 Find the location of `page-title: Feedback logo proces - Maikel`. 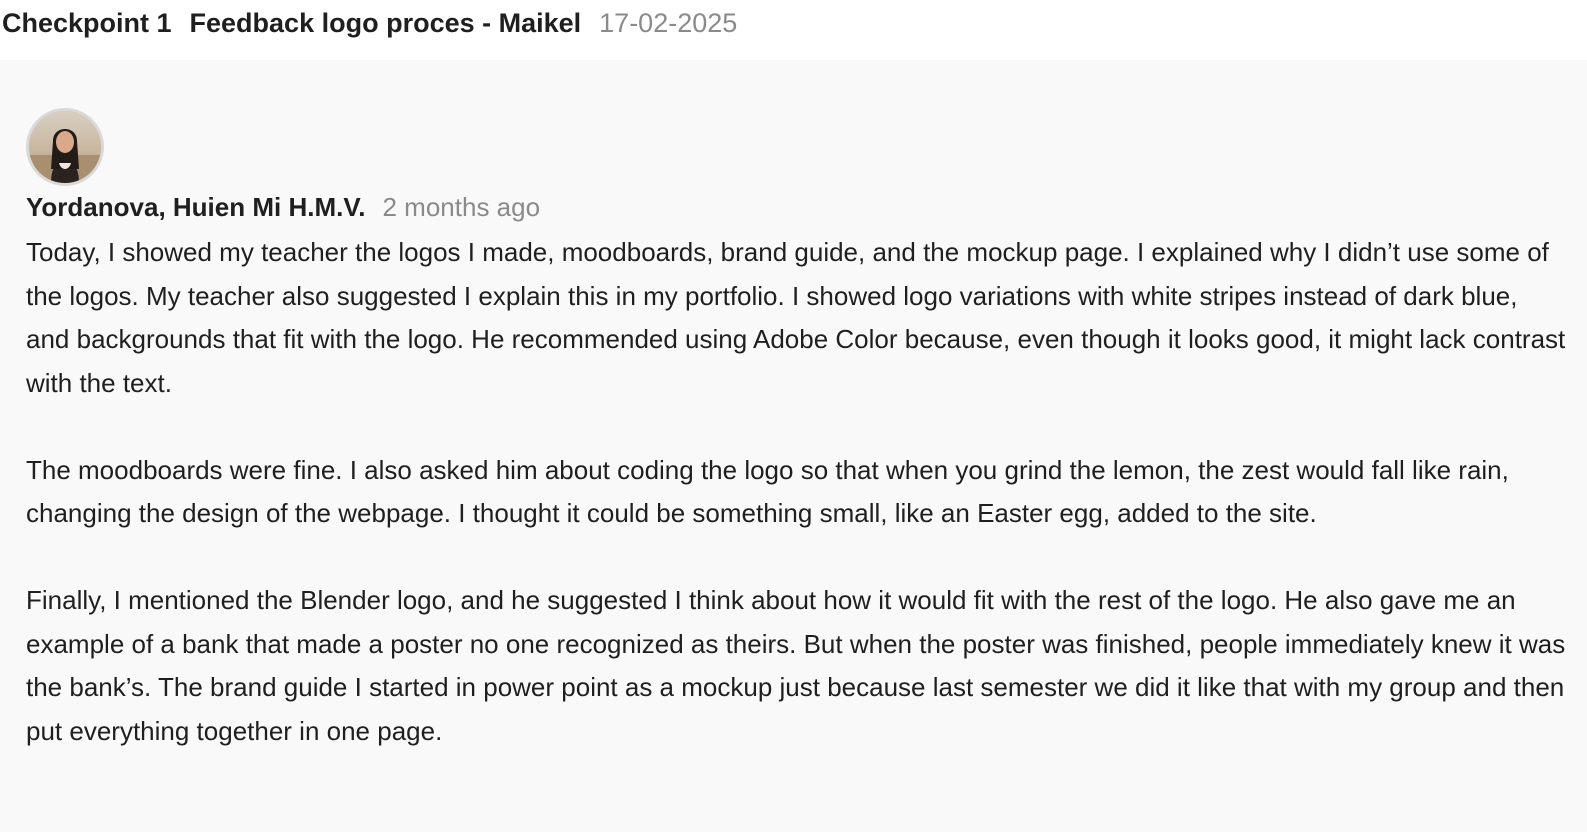

page-title: Feedback logo proces - Maikel is located at coordinates (385, 22).